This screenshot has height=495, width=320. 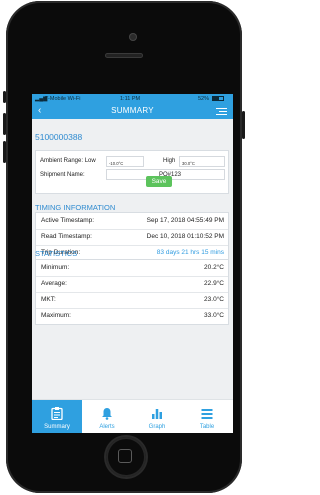 What do you see at coordinates (116, 163) in the screenshot?
I see `low-temp-value: -10.0°C` at bounding box center [116, 163].